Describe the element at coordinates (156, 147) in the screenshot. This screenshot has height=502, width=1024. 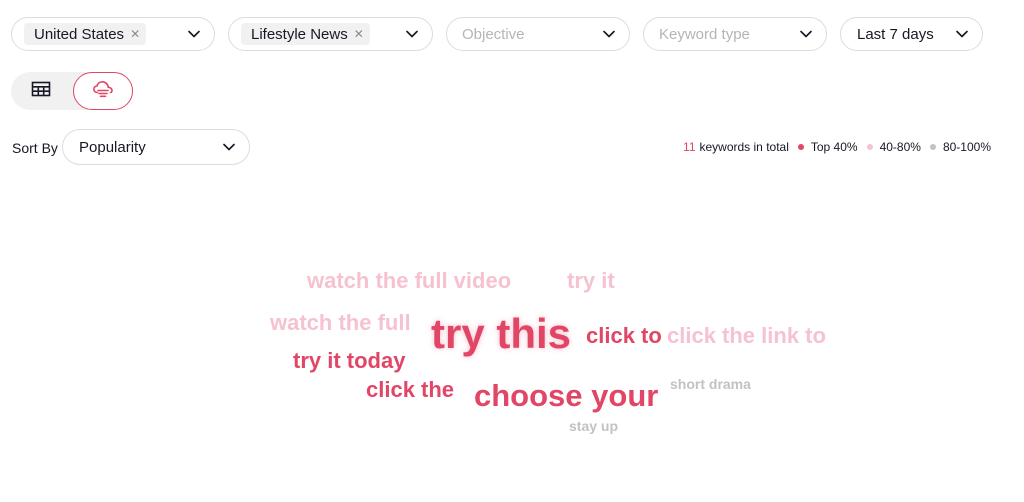
I see `sort-select: Popularity` at that location.